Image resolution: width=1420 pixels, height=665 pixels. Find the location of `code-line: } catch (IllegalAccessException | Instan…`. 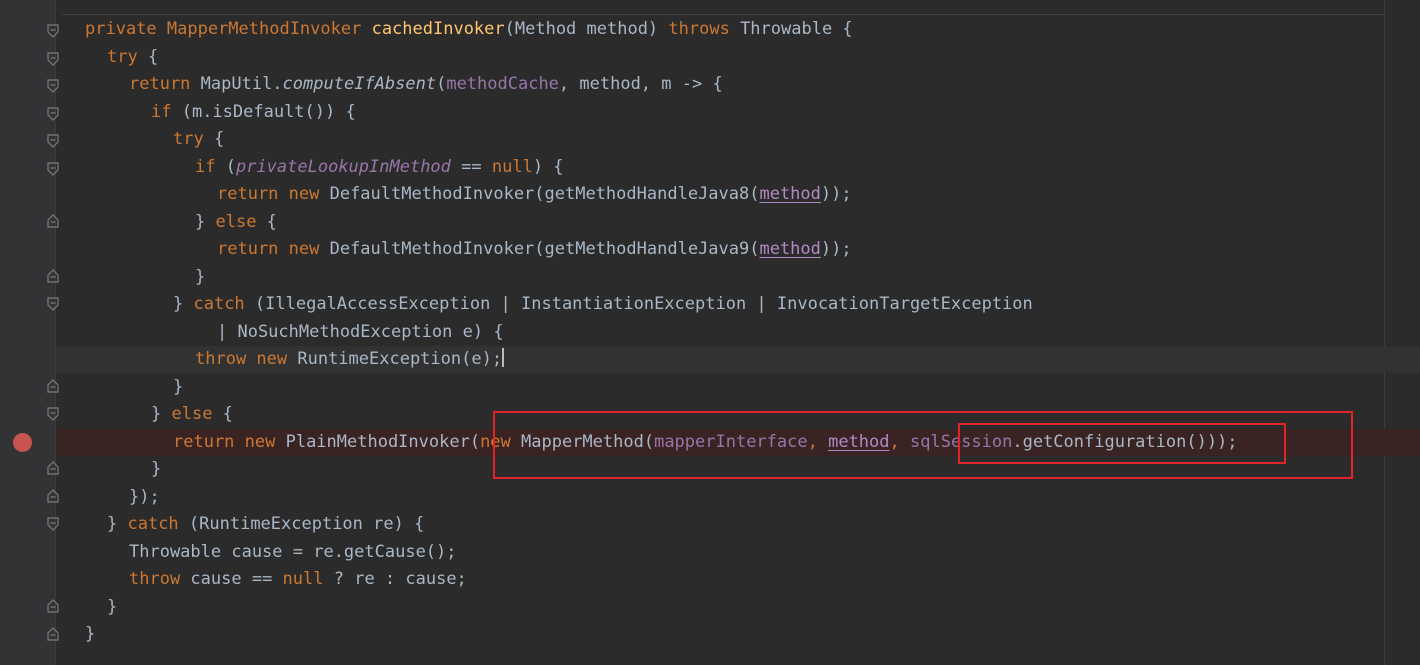

code-line: } catch (IllegalAccessException | Instan… is located at coordinates (738, 304).